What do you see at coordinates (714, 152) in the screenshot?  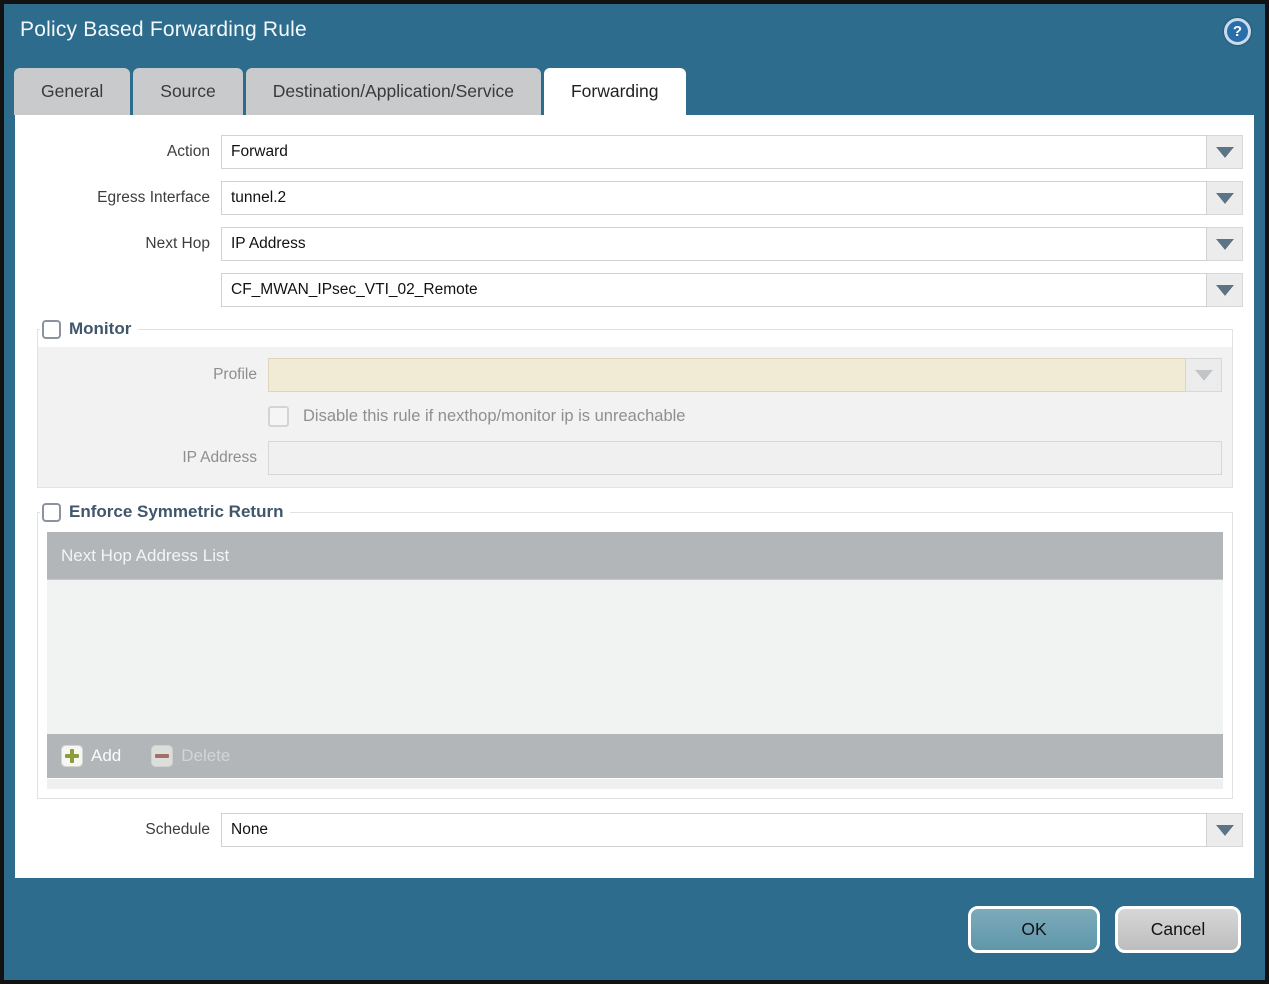 I see `action-select: Forward` at bounding box center [714, 152].